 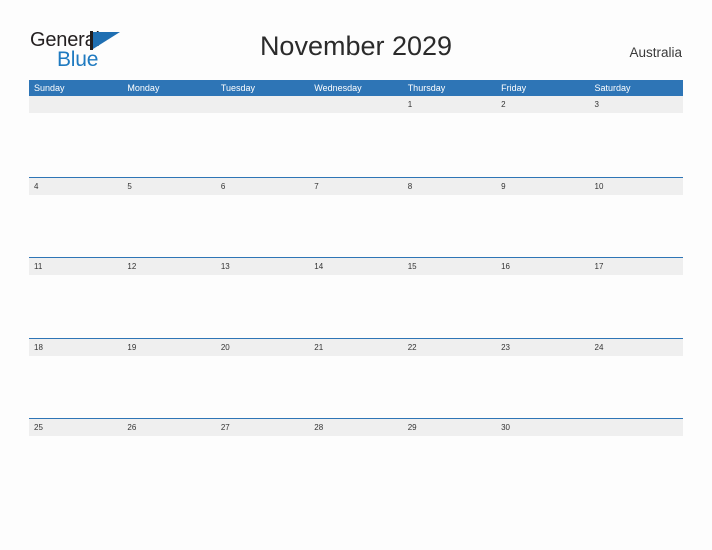 What do you see at coordinates (636, 266) in the screenshot?
I see `day-cell: 17` at bounding box center [636, 266].